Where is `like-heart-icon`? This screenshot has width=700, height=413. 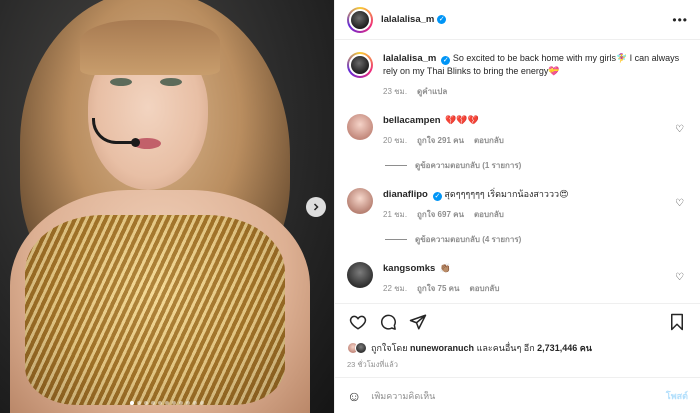 like-heart-icon is located at coordinates (358, 322).